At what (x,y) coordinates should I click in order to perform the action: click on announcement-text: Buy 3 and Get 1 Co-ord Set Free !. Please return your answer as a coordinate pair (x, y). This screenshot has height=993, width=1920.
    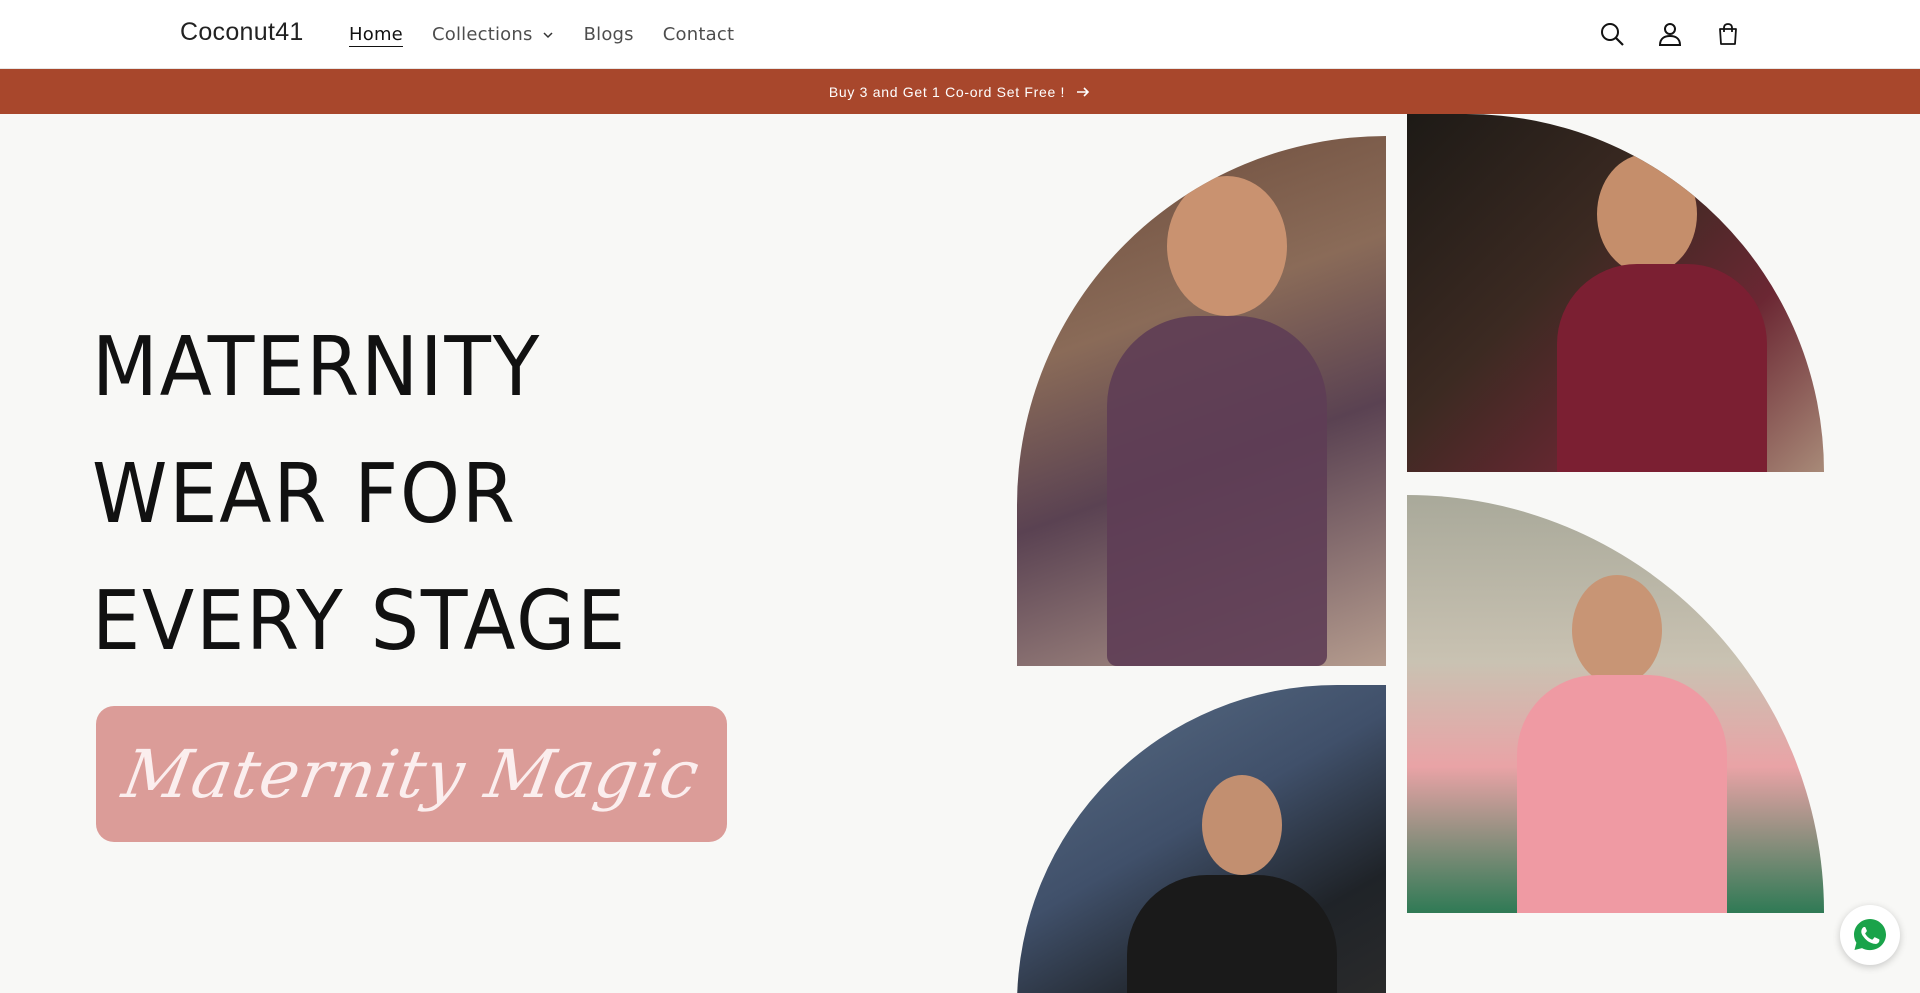
    Looking at the image, I should click on (947, 91).